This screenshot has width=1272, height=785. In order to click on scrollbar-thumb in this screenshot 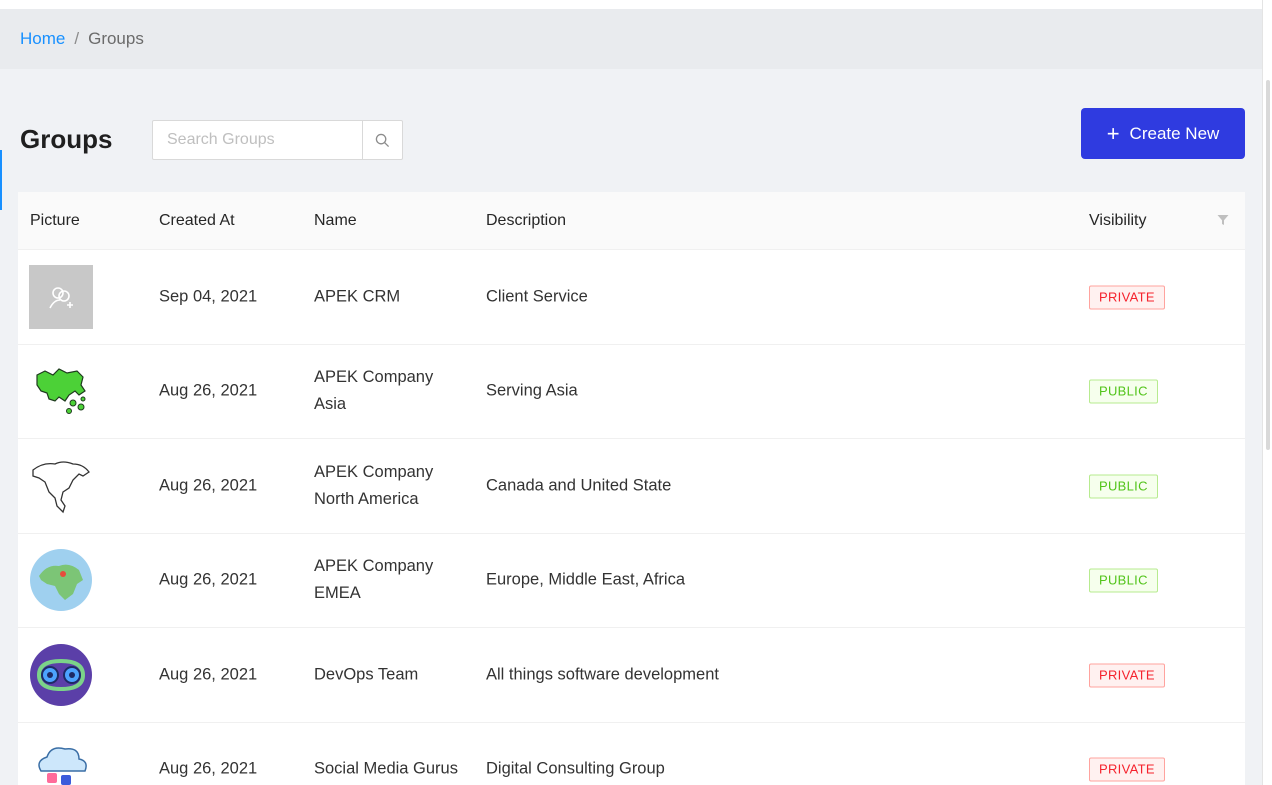, I will do `click(1268, 265)`.